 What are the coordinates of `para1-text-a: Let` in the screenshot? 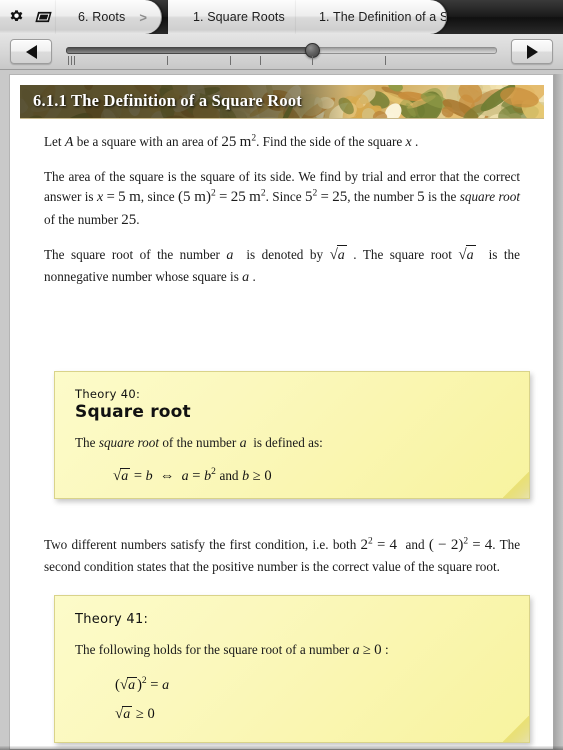 It's located at (54, 141).